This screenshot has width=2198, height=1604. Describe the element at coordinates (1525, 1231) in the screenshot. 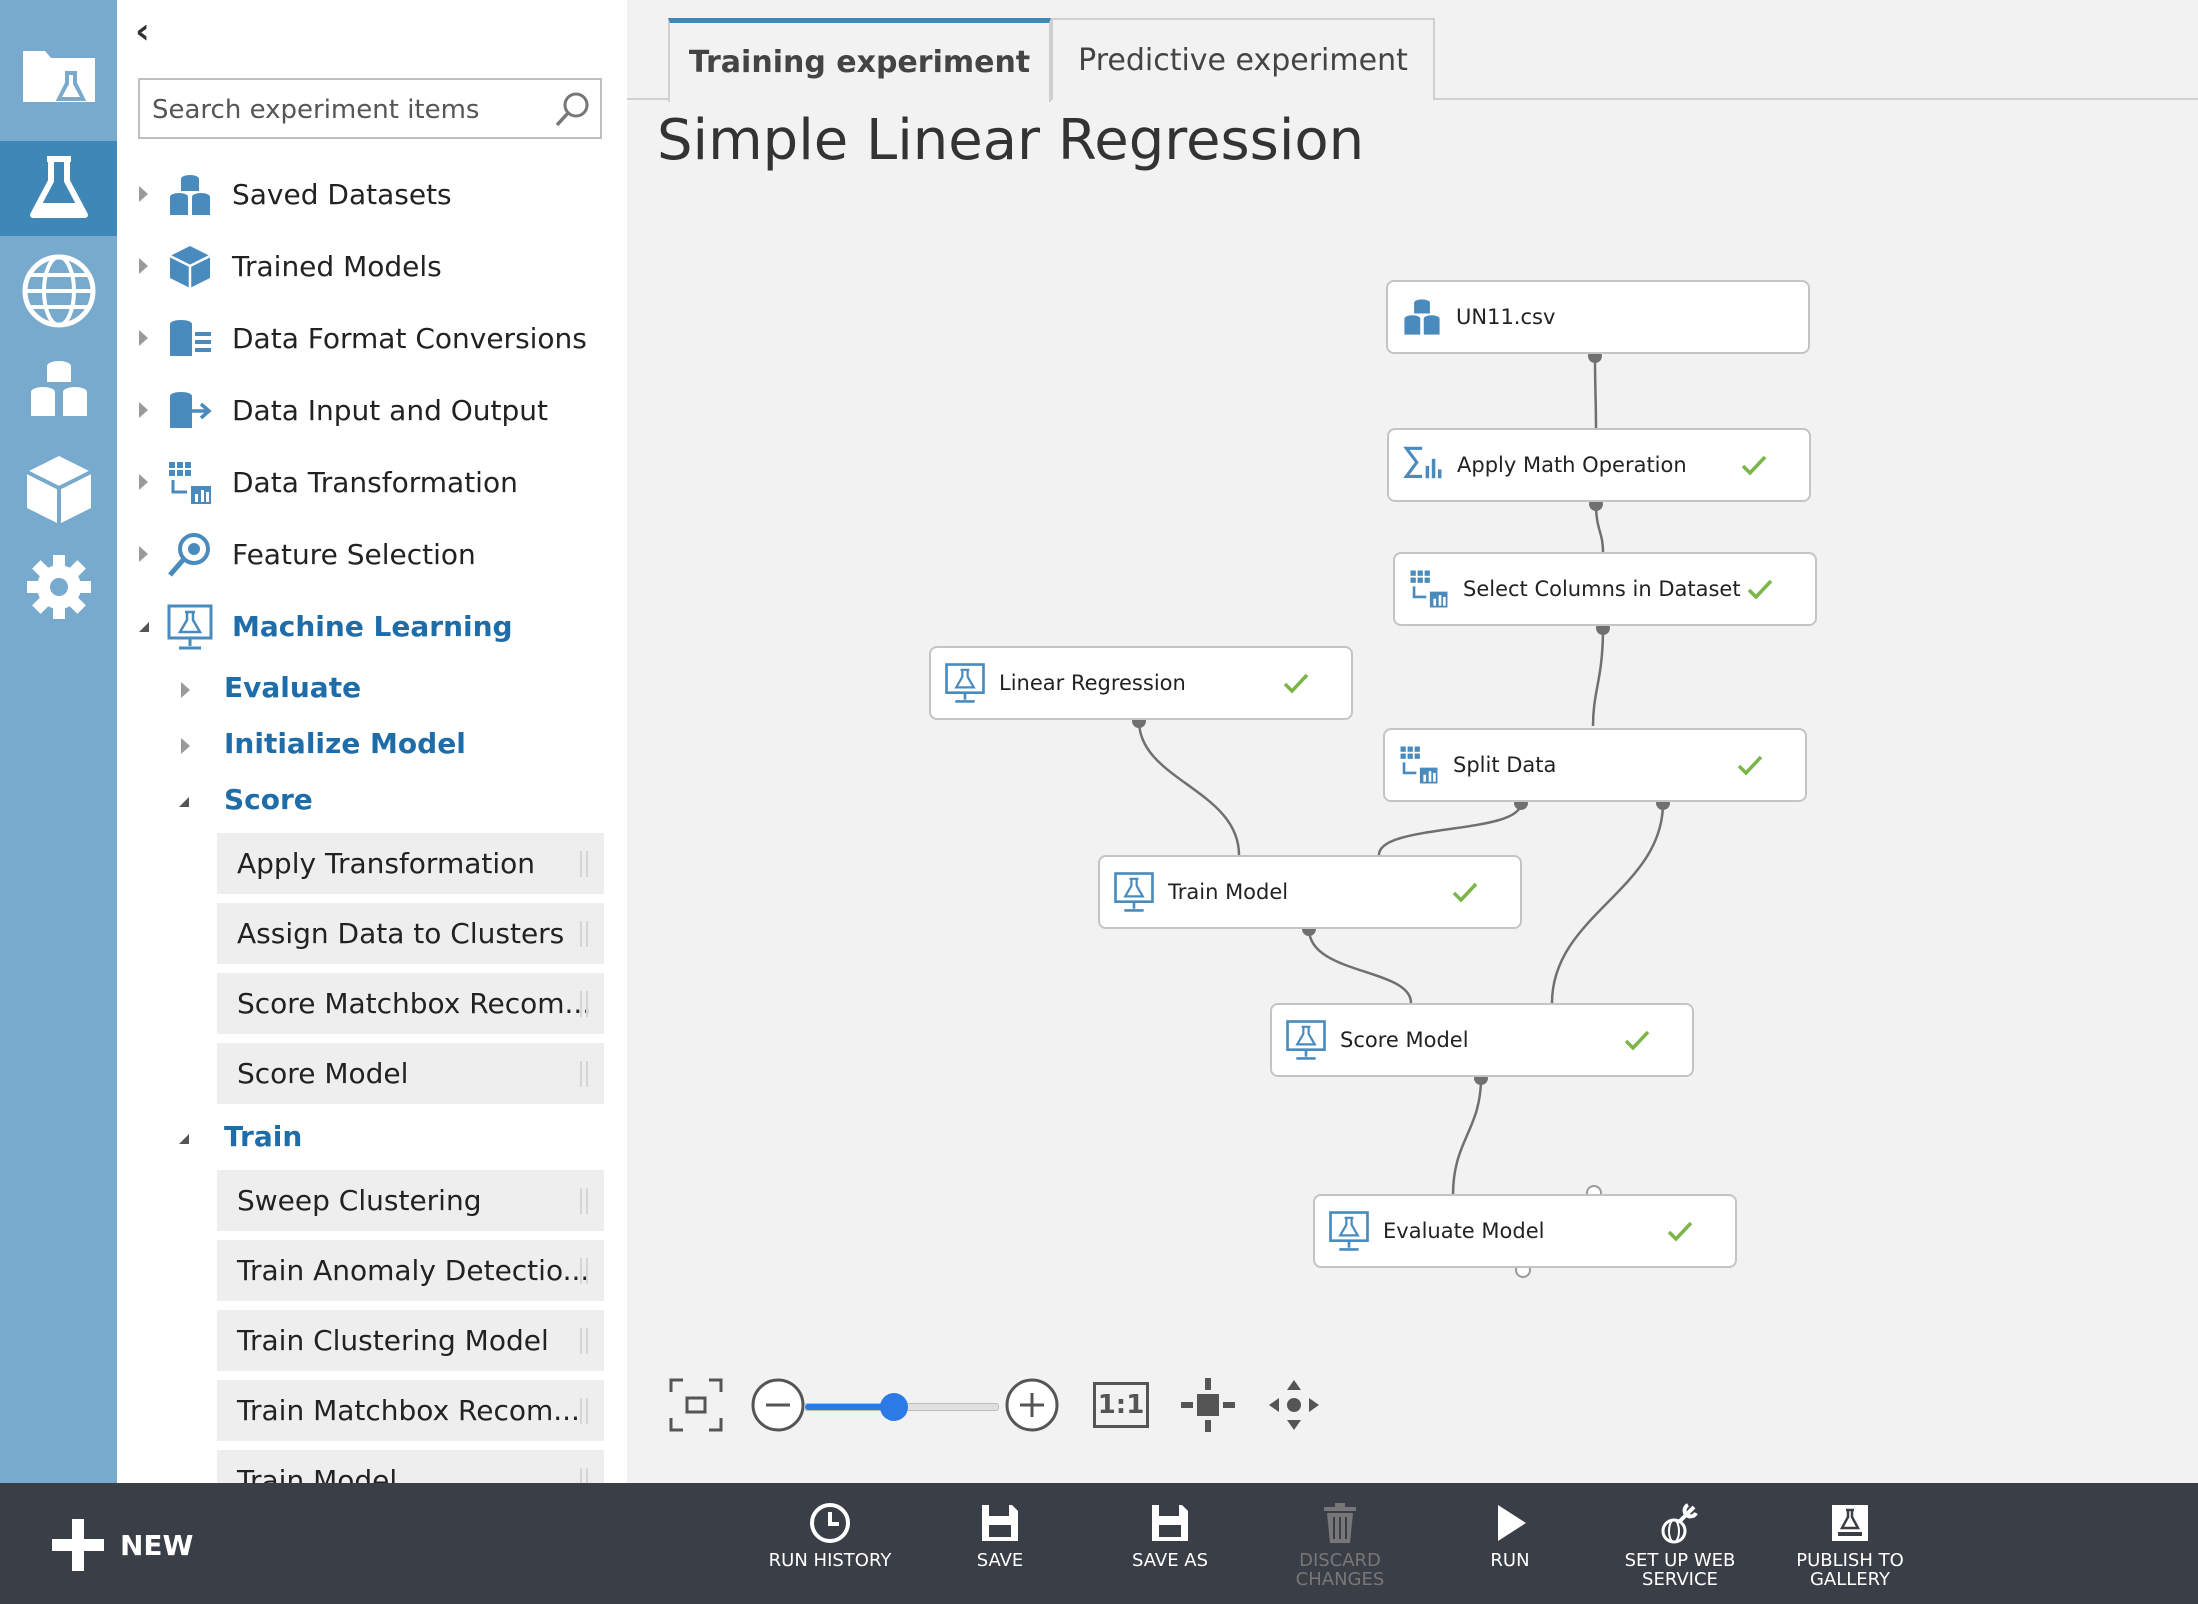

I see `node-evaluate-model: Evaluate Model` at that location.